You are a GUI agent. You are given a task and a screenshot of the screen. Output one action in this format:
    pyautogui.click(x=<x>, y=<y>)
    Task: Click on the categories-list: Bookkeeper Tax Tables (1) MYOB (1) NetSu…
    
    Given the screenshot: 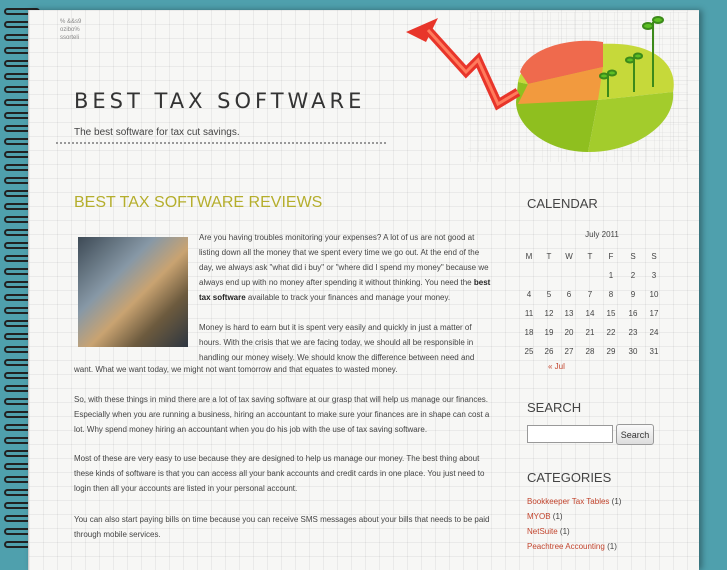 What is the action you would take?
    pyautogui.click(x=574, y=524)
    